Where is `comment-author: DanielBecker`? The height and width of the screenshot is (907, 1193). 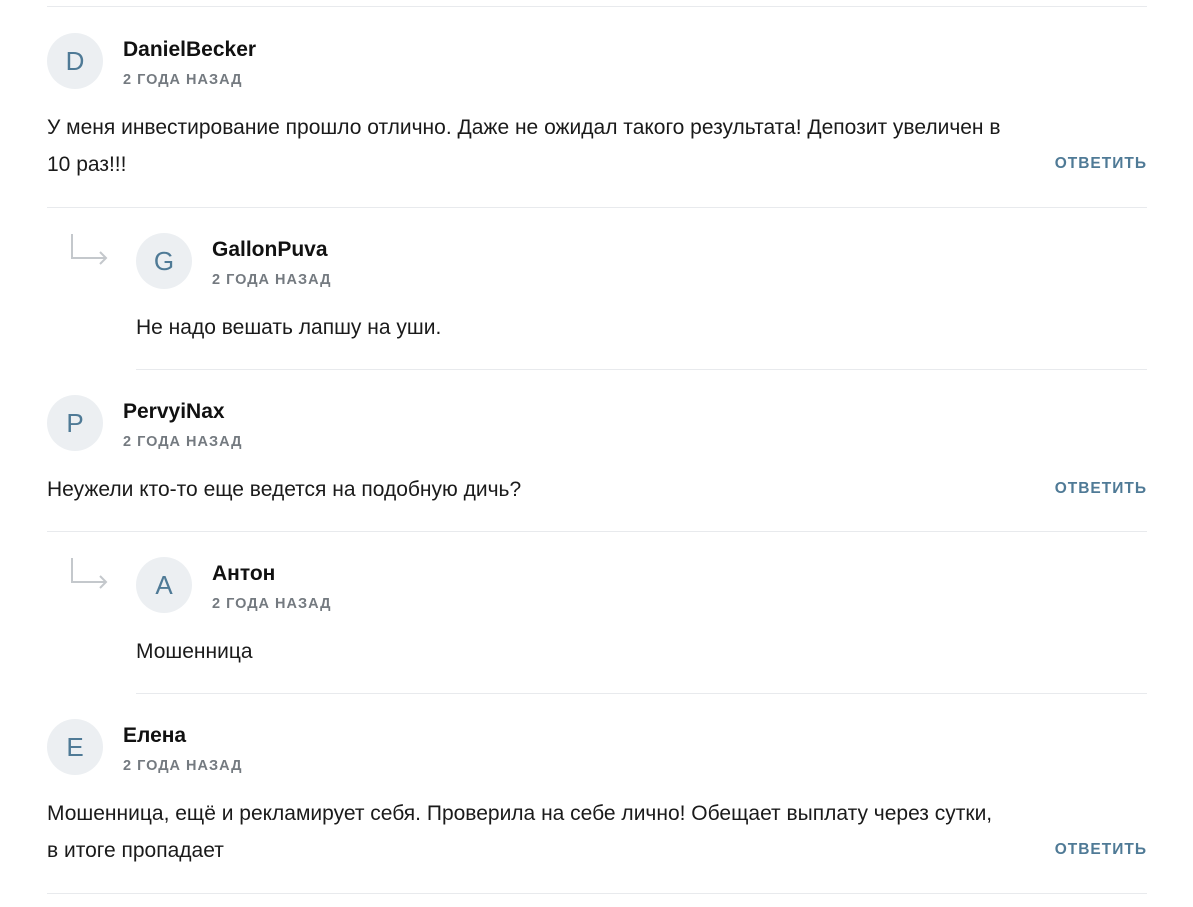
comment-author: DanielBecker is located at coordinates (189, 50).